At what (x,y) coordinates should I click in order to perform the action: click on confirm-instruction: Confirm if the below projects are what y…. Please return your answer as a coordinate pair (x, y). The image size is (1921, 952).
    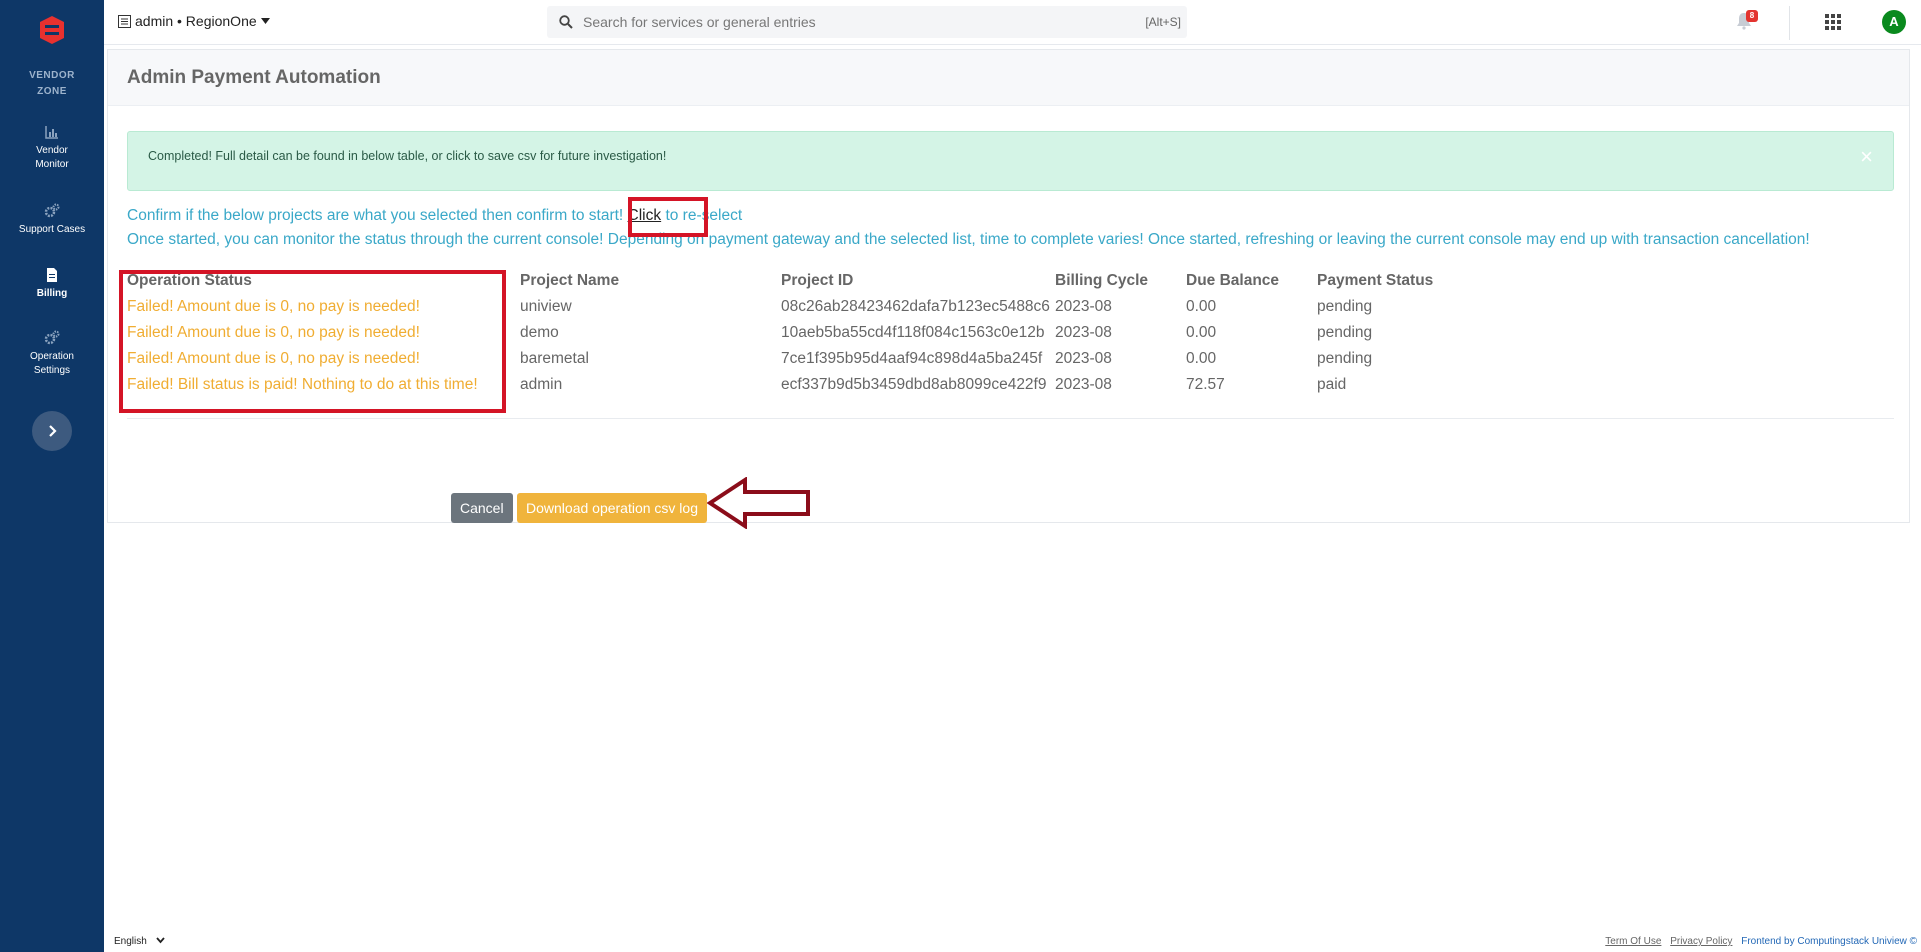
    Looking at the image, I should click on (434, 216).